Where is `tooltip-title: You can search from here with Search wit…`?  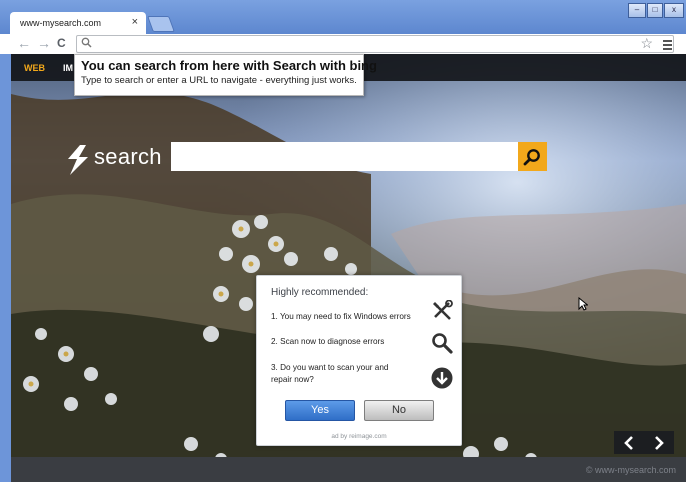
tooltip-title: You can search from here with Search wit… is located at coordinates (229, 65).